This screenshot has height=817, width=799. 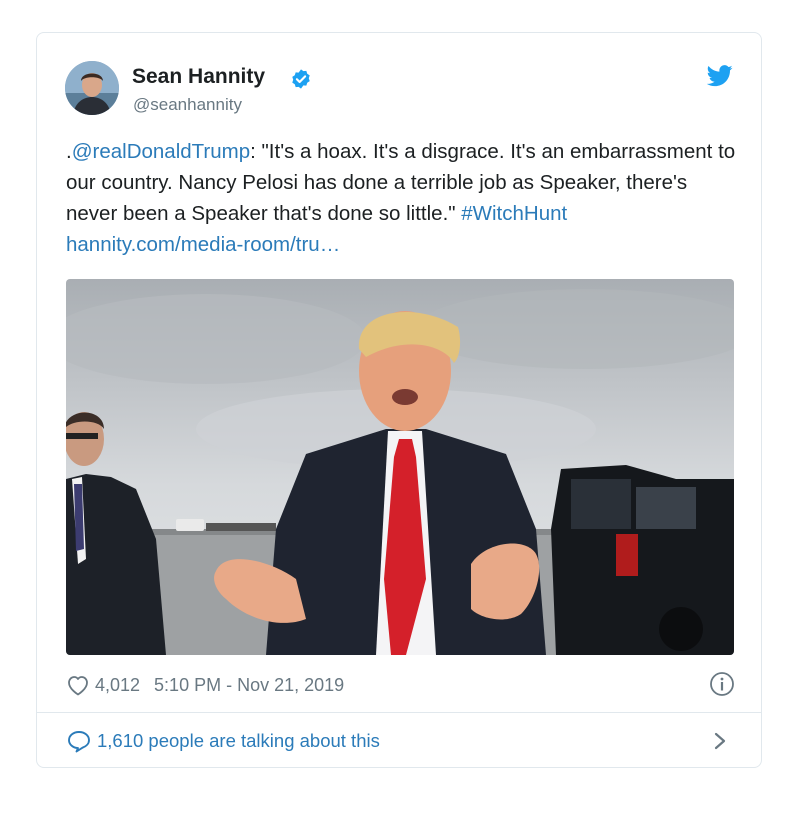 I want to click on speech-bubble-icon, so click(x=79, y=742).